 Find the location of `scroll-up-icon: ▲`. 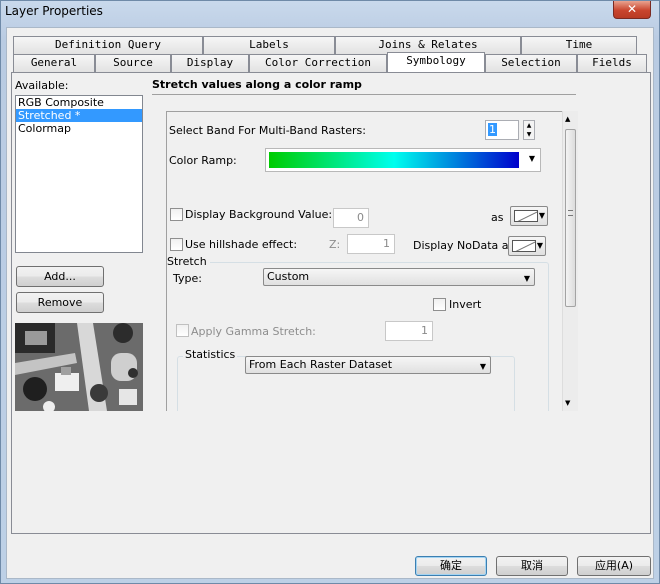

scroll-up-icon: ▲ is located at coordinates (567, 119).